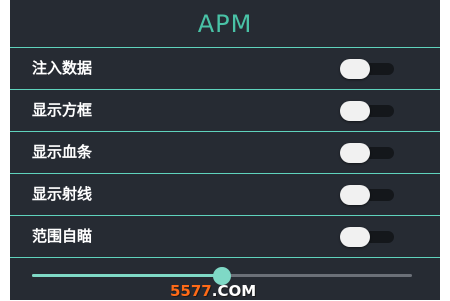 Image resolution: width=450 pixels, height=301 pixels. What do you see at coordinates (234, 291) in the screenshot?
I see `watermark-domain: .COM` at bounding box center [234, 291].